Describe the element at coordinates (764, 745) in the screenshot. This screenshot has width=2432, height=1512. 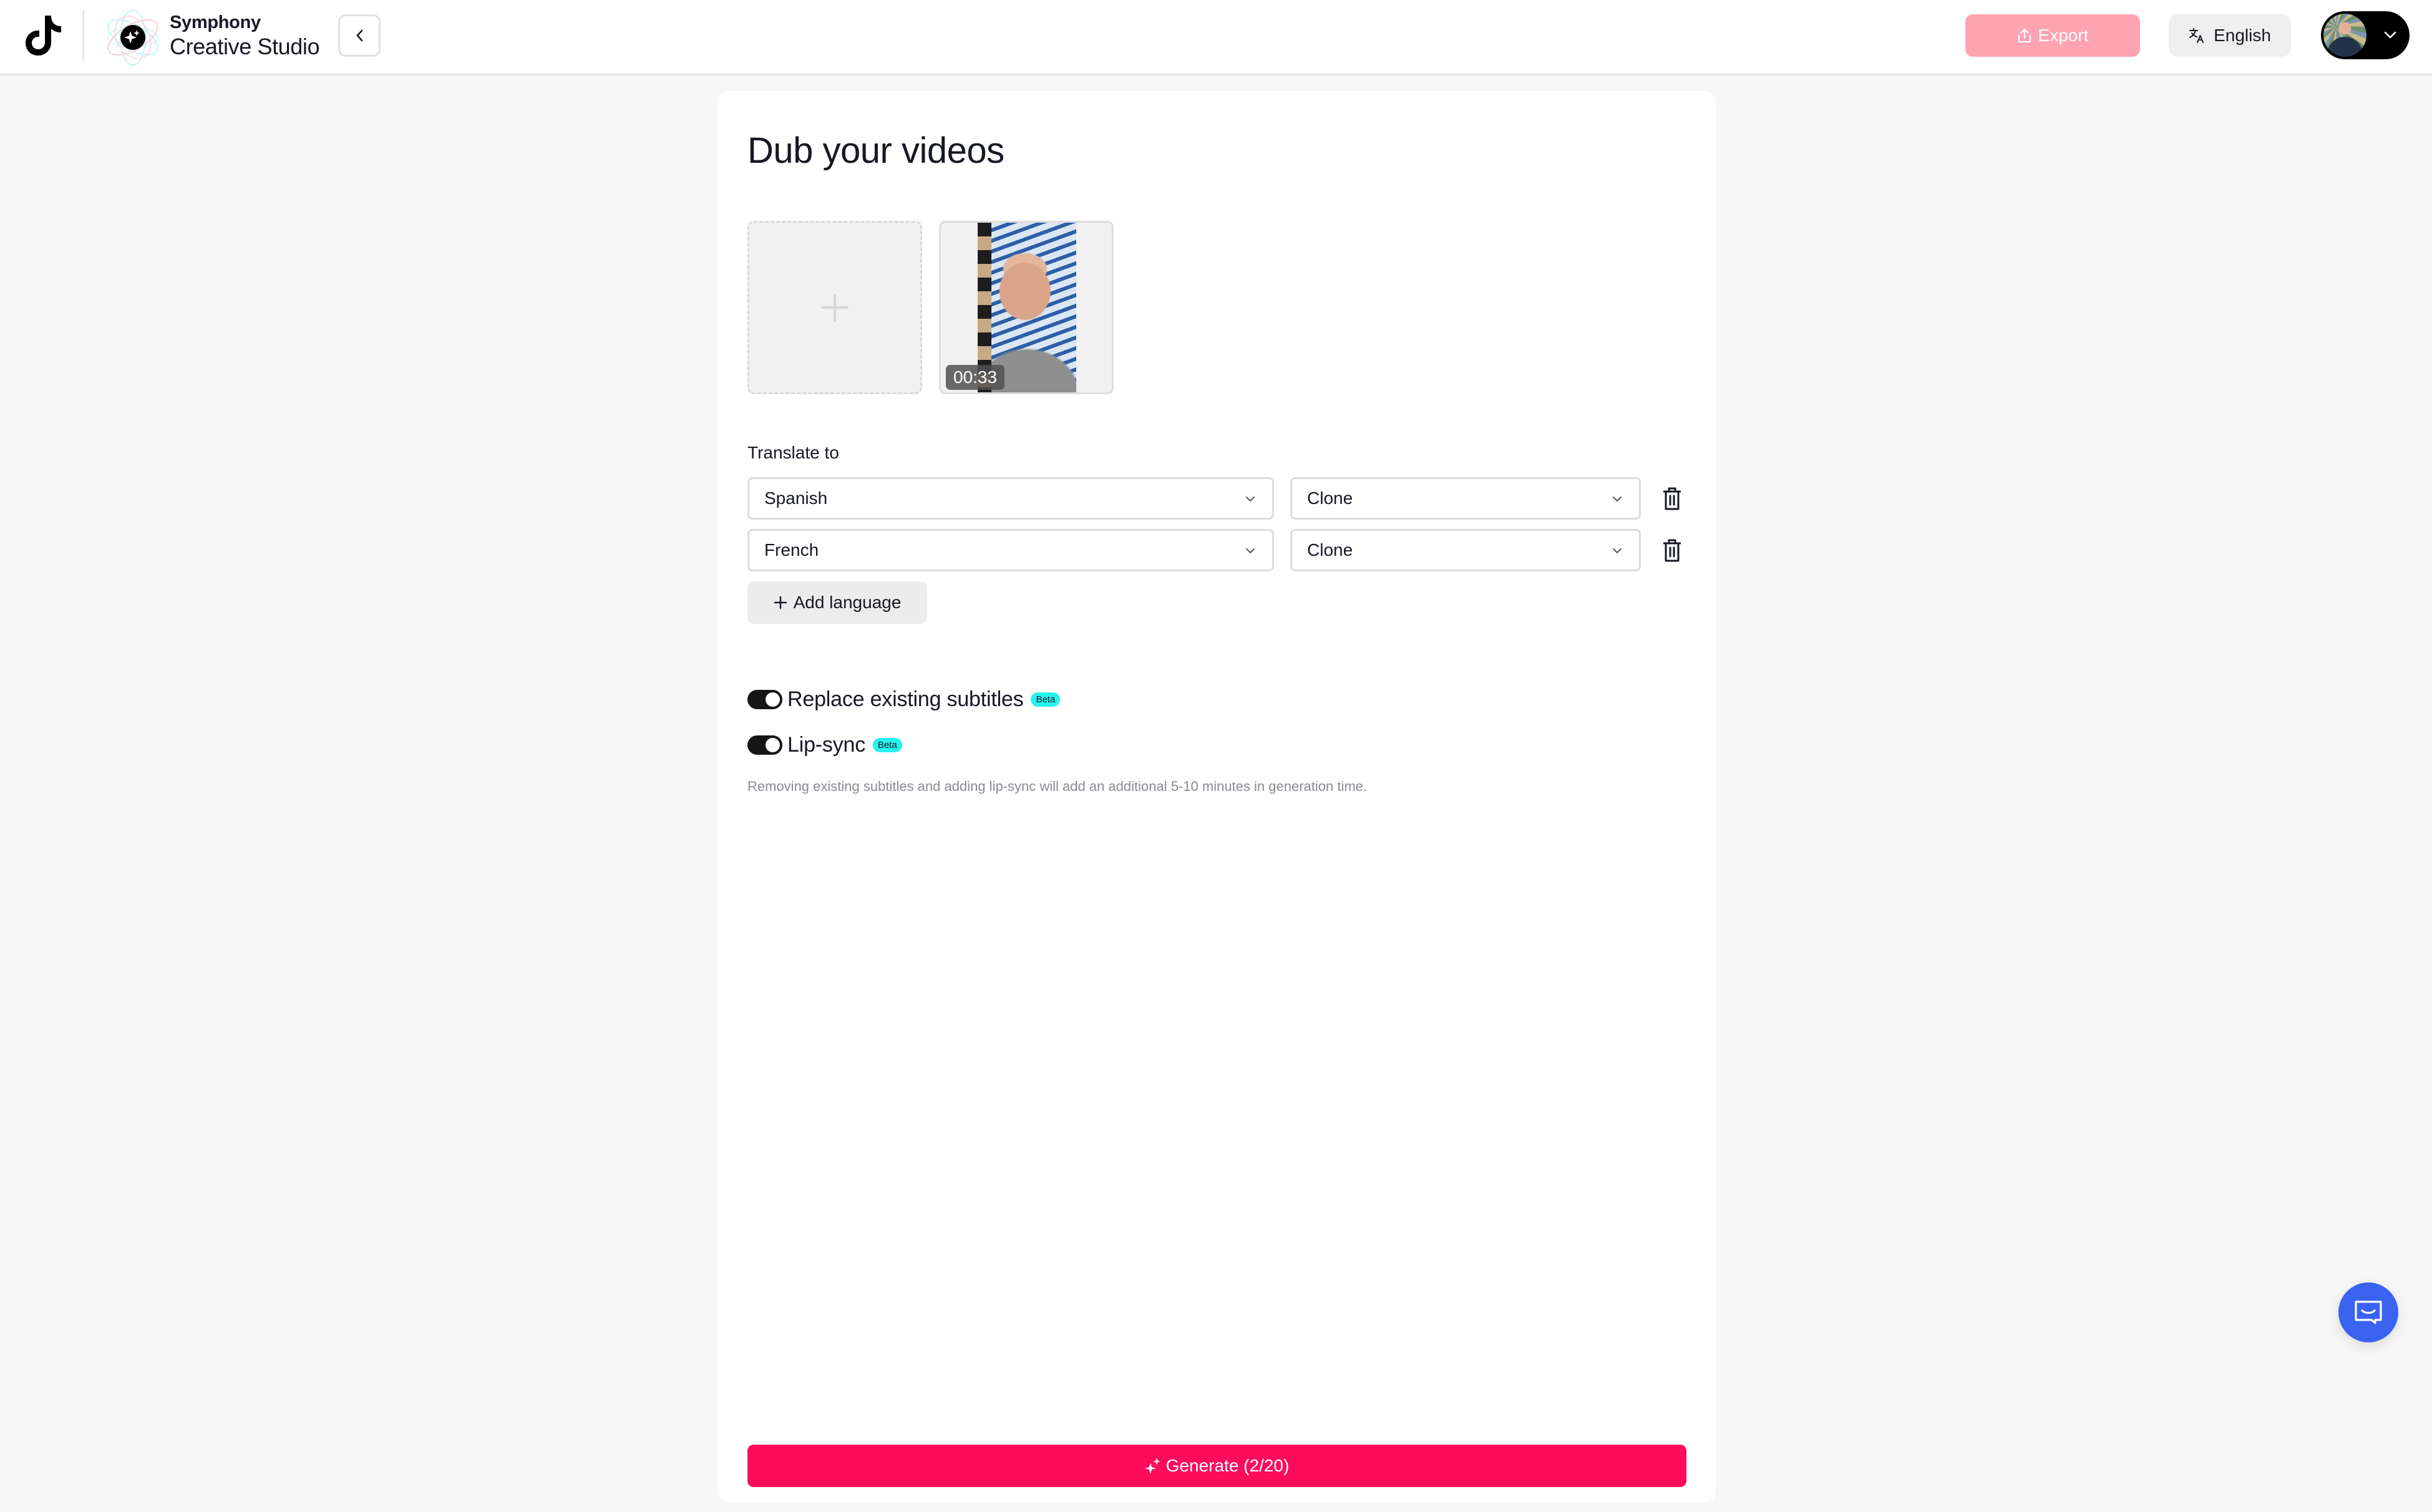
I see `lip-sync-toggle` at that location.